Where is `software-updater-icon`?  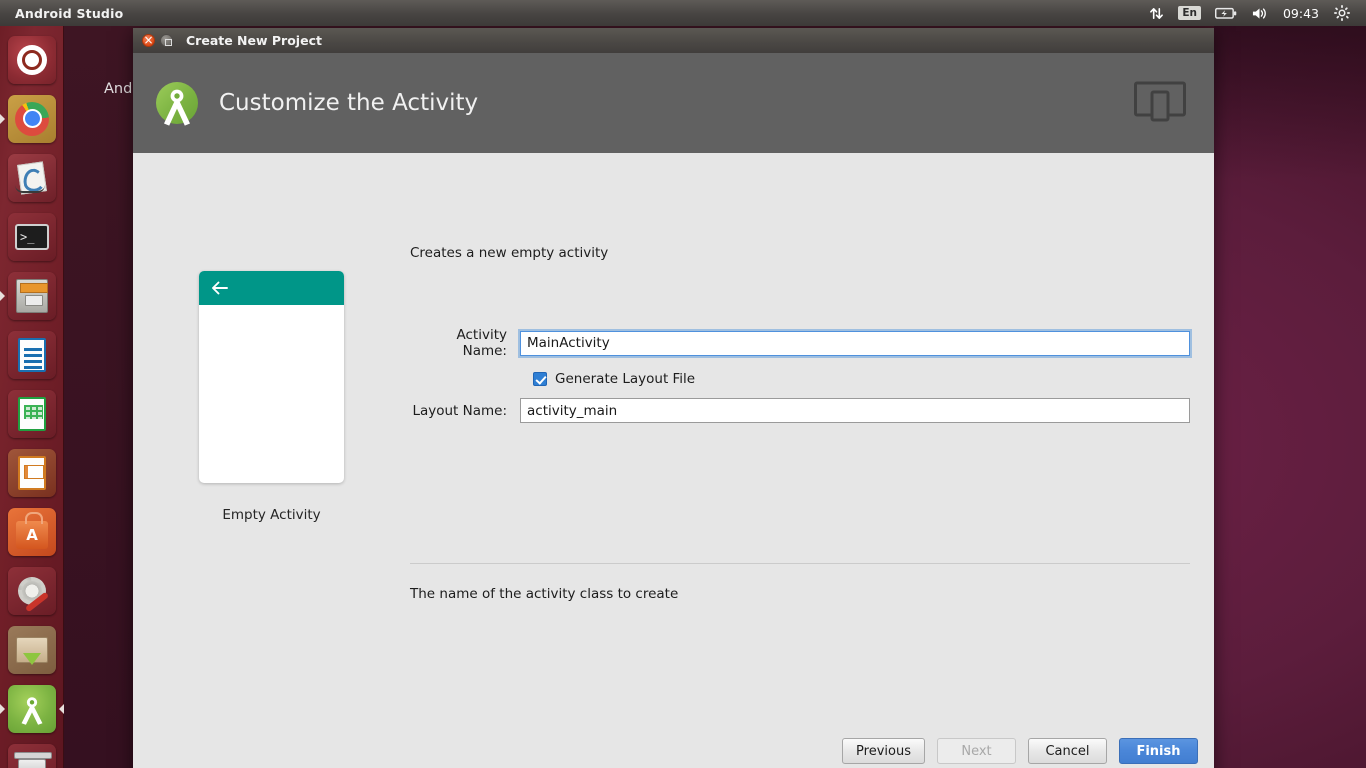 software-updater-icon is located at coordinates (32, 649).